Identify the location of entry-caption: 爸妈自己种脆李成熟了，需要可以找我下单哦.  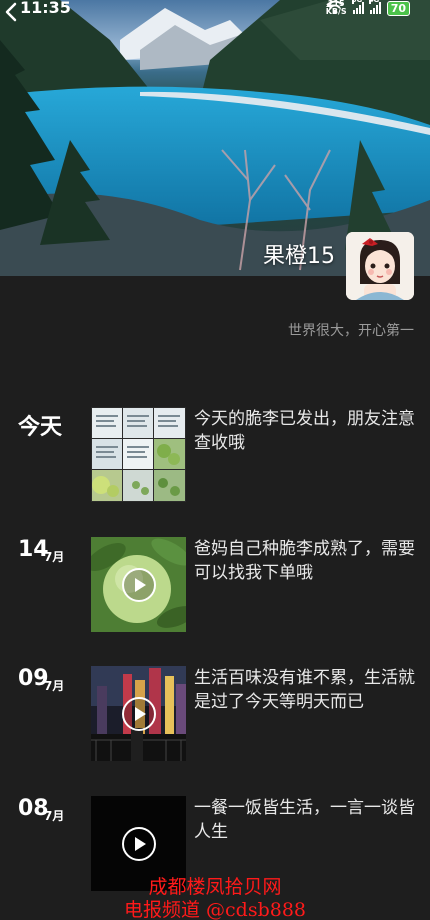
(304, 561).